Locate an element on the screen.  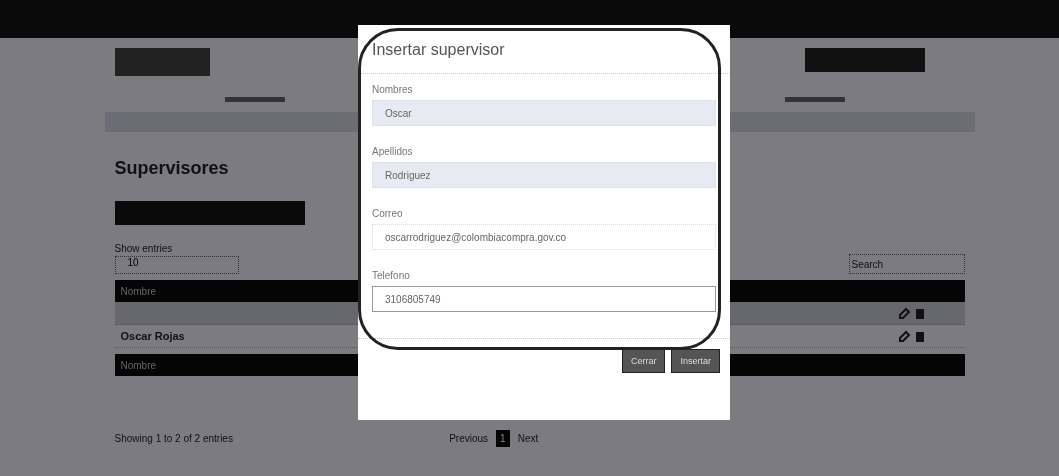
input-field: 3106805749 is located at coordinates (544, 299).